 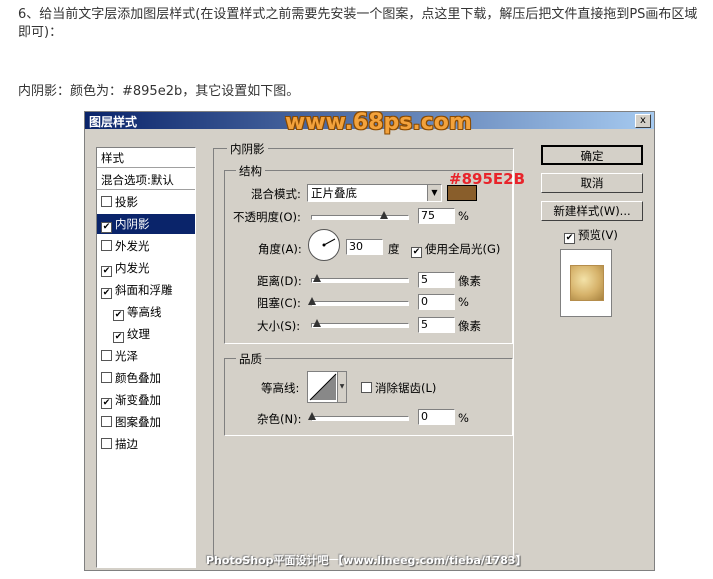 What do you see at coordinates (279, 419) in the screenshot?
I see `noise-label: 杂色(N):` at bounding box center [279, 419].